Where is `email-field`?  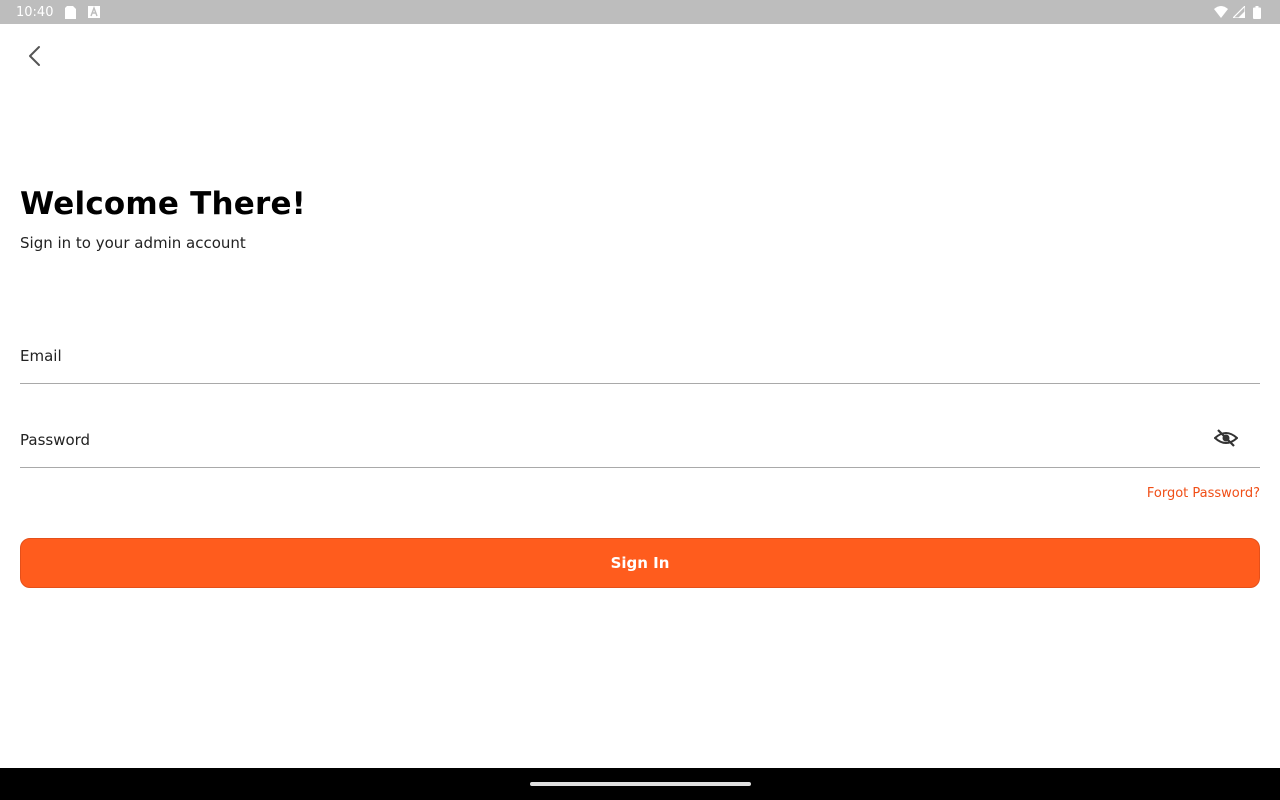 email-field is located at coordinates (640, 355).